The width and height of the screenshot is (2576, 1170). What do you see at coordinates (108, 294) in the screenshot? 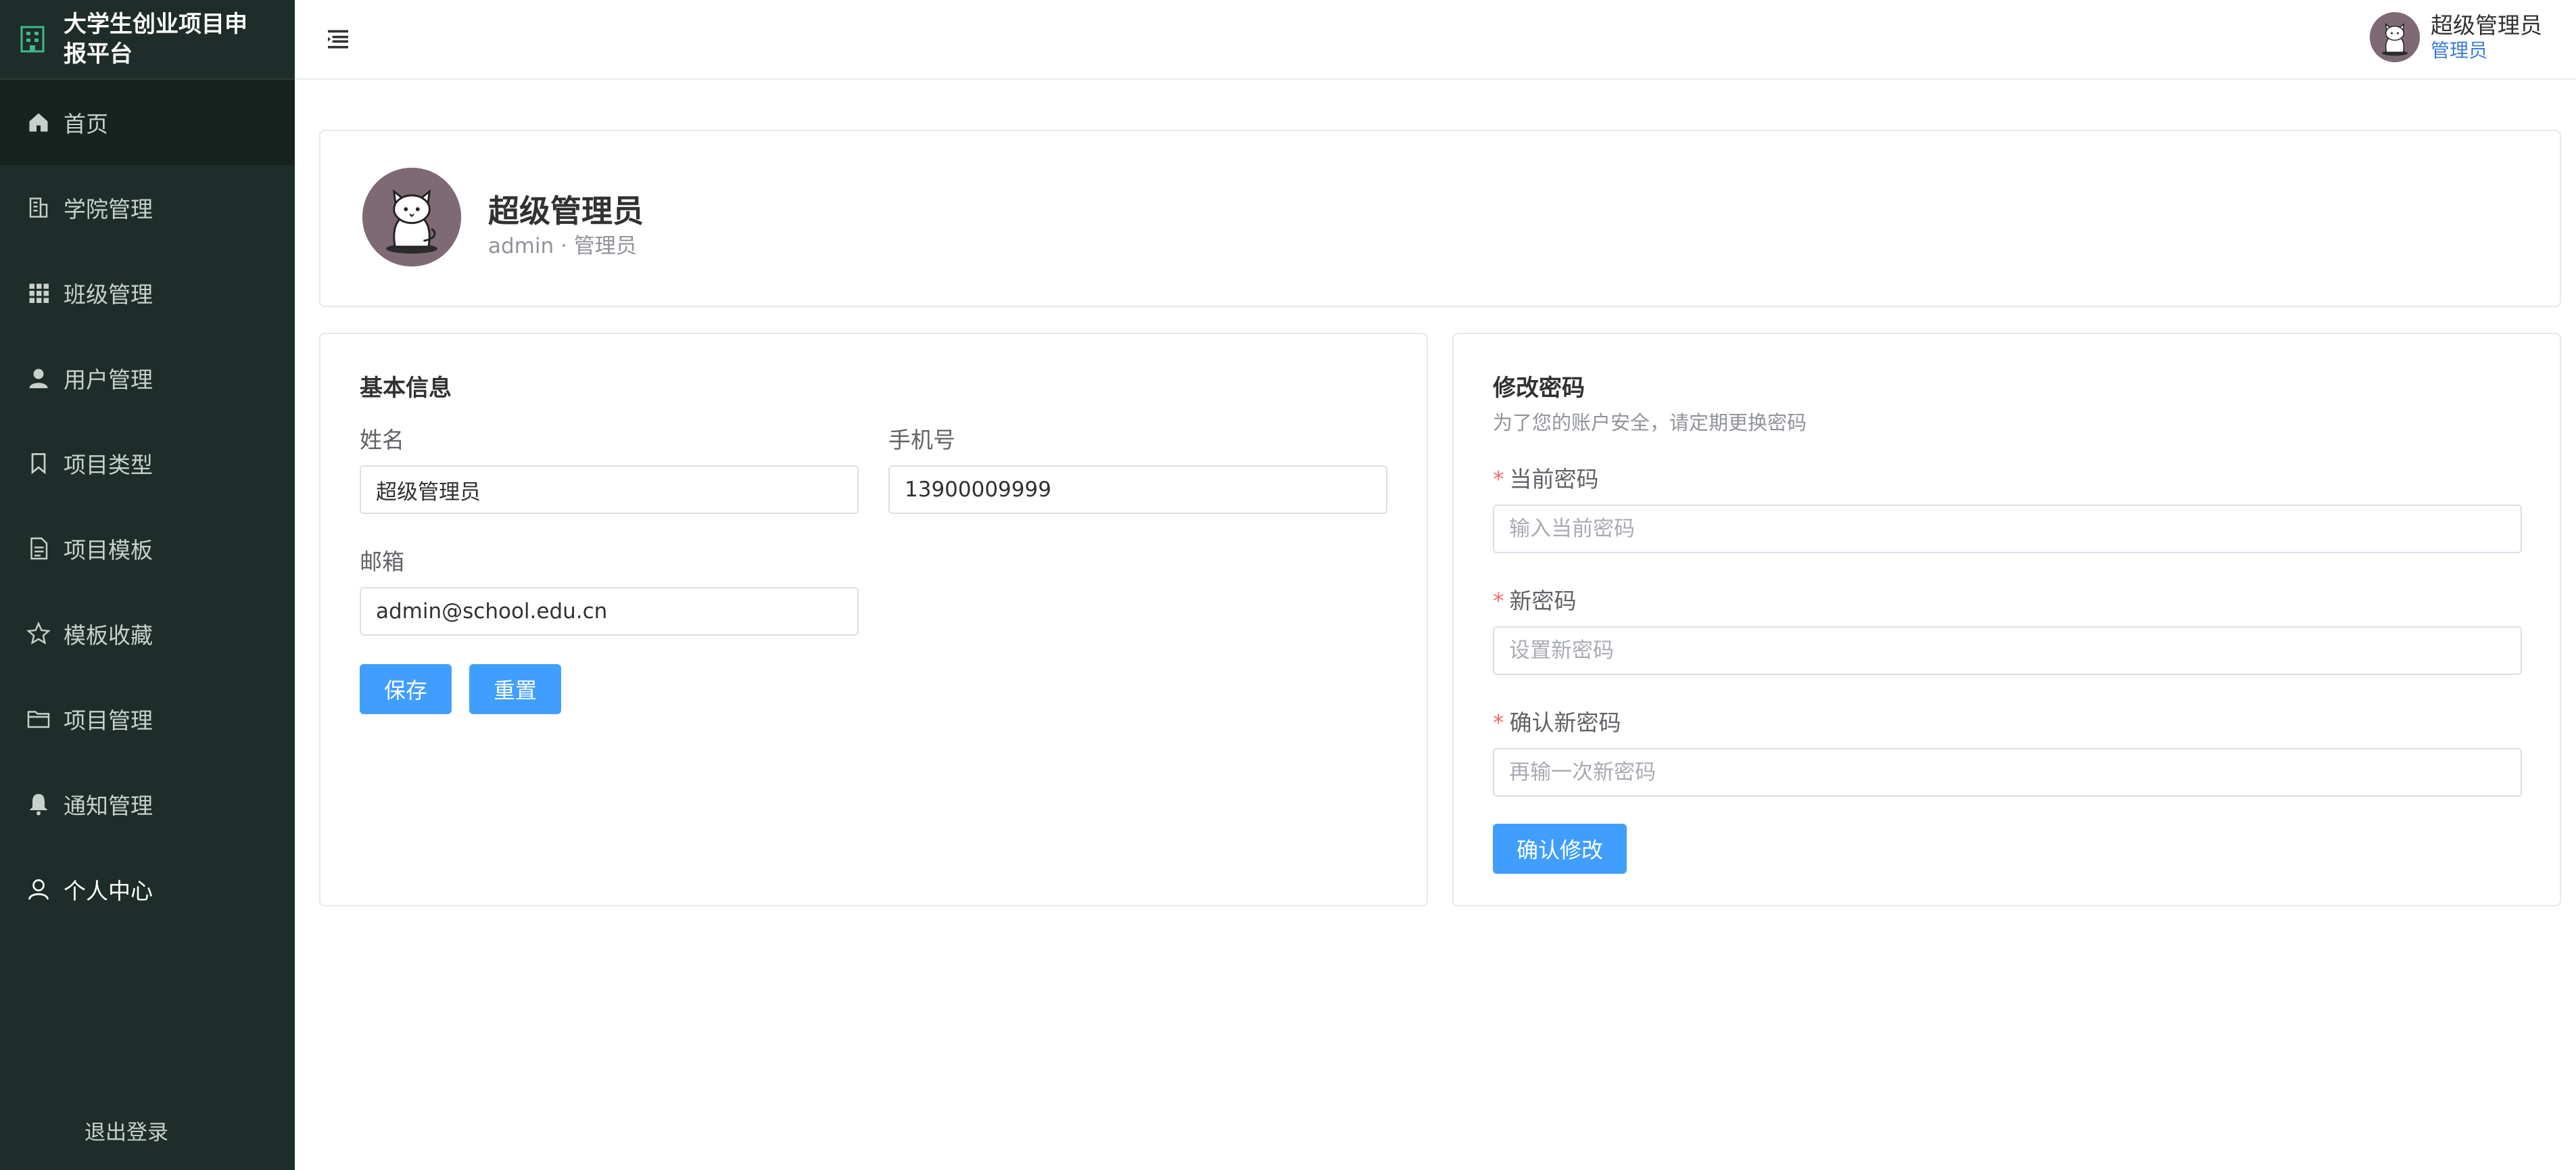
I see `sidebar-item-label: 班级管理` at bounding box center [108, 294].